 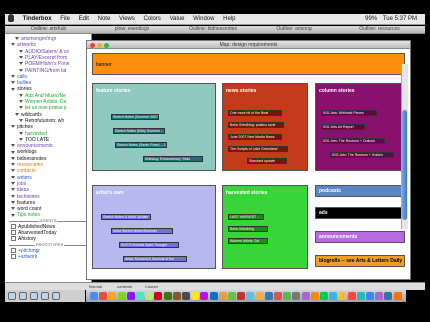 What do you see at coordinates (25, 197) in the screenshot?
I see `outline-row: techniotes` at bounding box center [25, 197].